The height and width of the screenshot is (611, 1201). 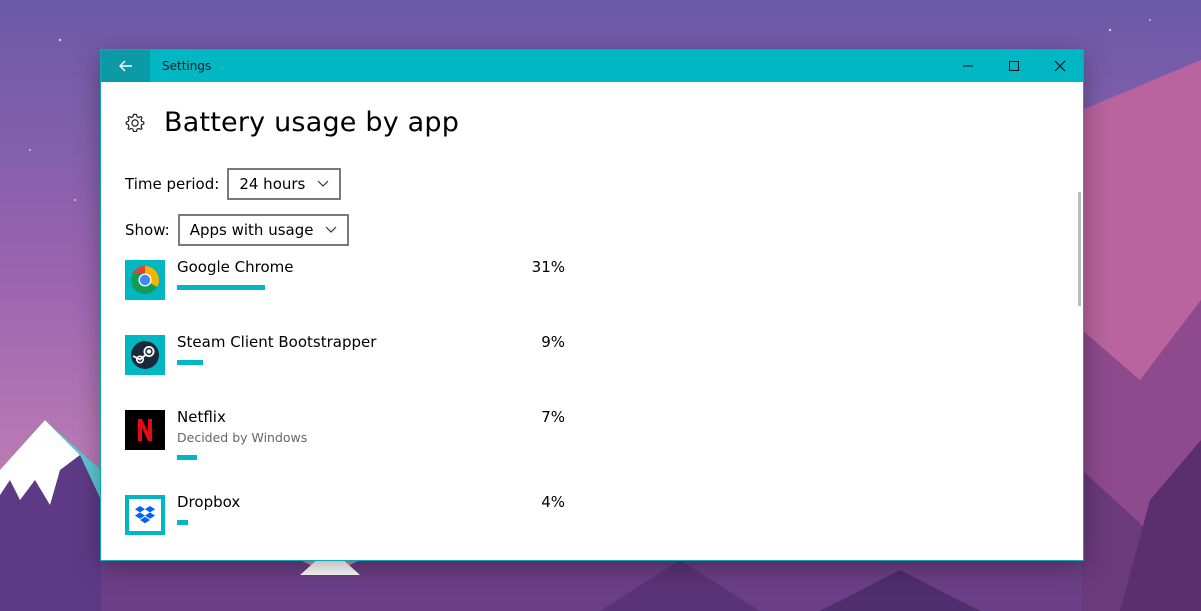 I want to click on page-header: Battery usage by app, so click(x=291, y=122).